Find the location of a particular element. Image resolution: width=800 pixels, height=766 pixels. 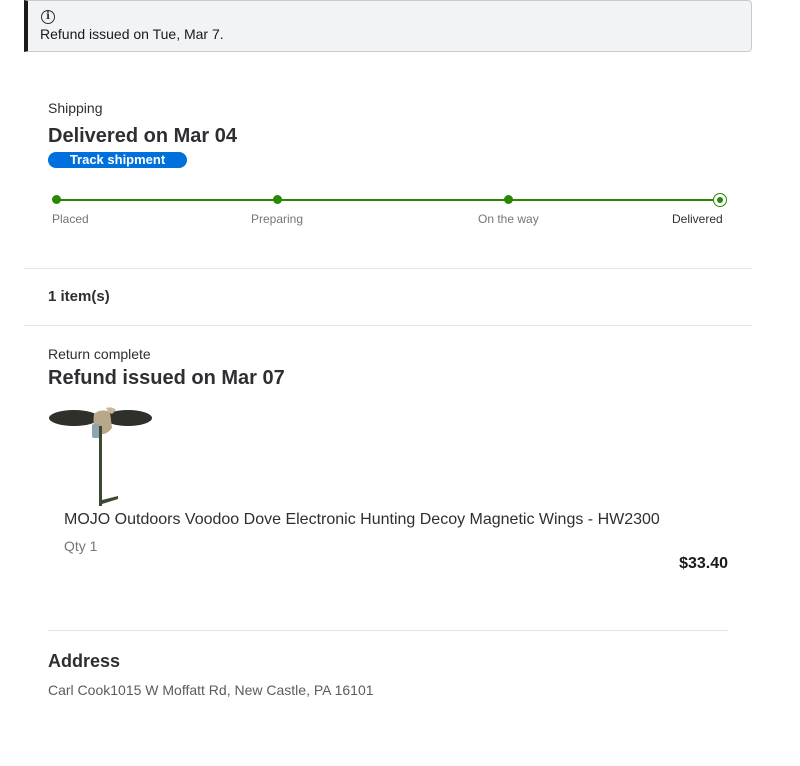

step-label-placed: Placed is located at coordinates (70, 219).